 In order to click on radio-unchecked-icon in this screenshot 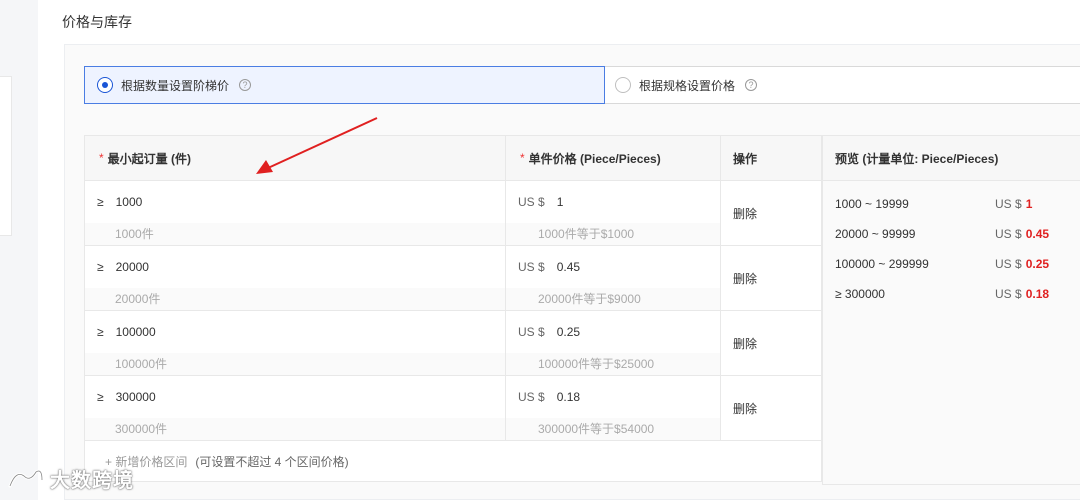, I will do `click(623, 85)`.